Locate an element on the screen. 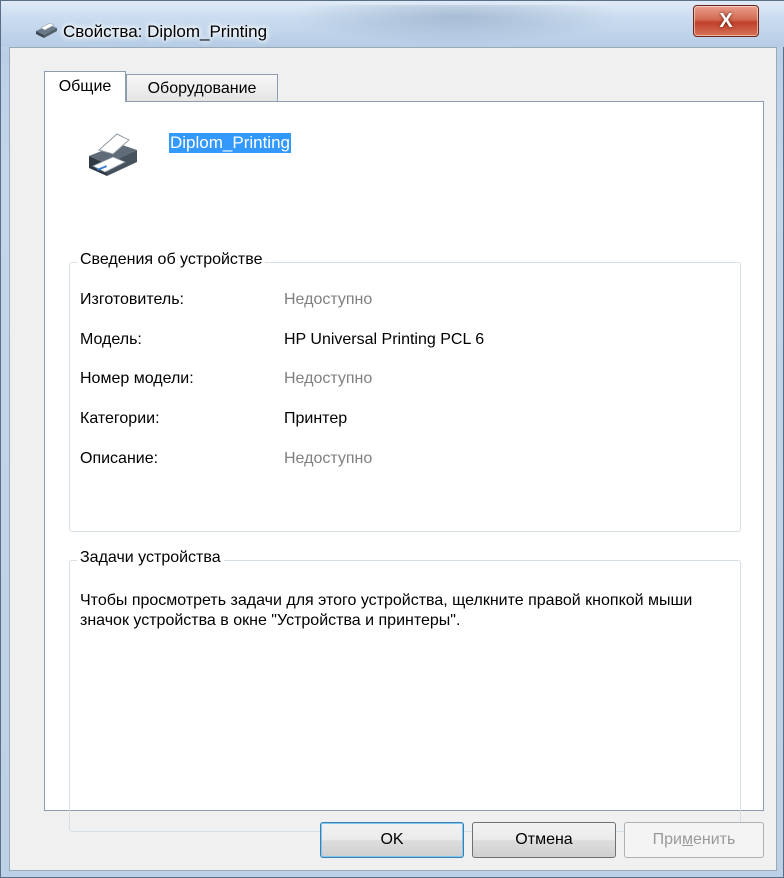  tab-hardware: Оборудование is located at coordinates (202, 88).